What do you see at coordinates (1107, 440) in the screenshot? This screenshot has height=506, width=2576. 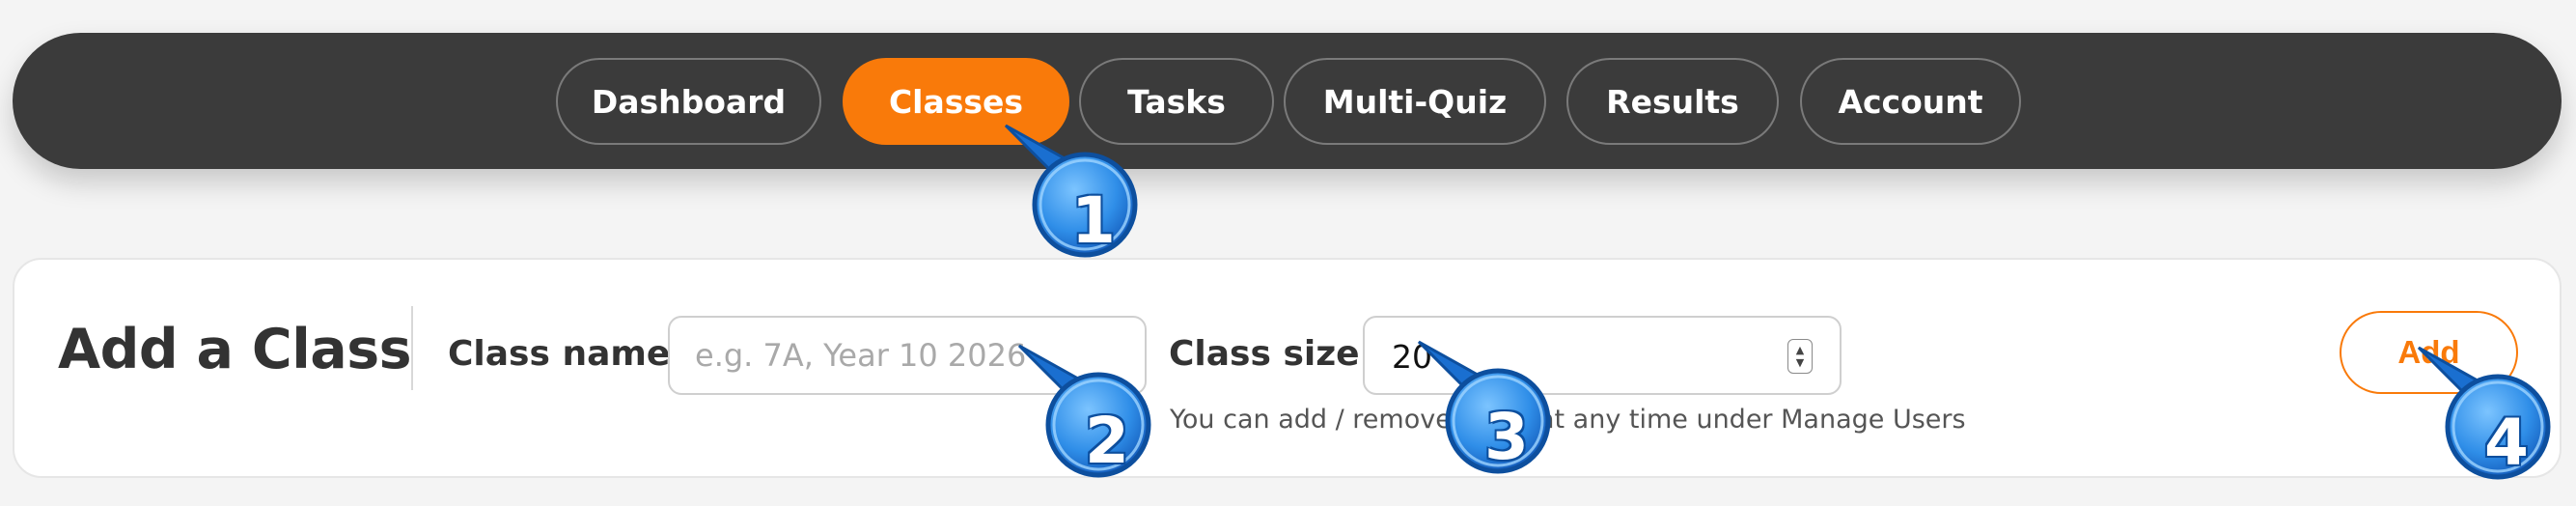 I see `step-marker-number: 2` at bounding box center [1107, 440].